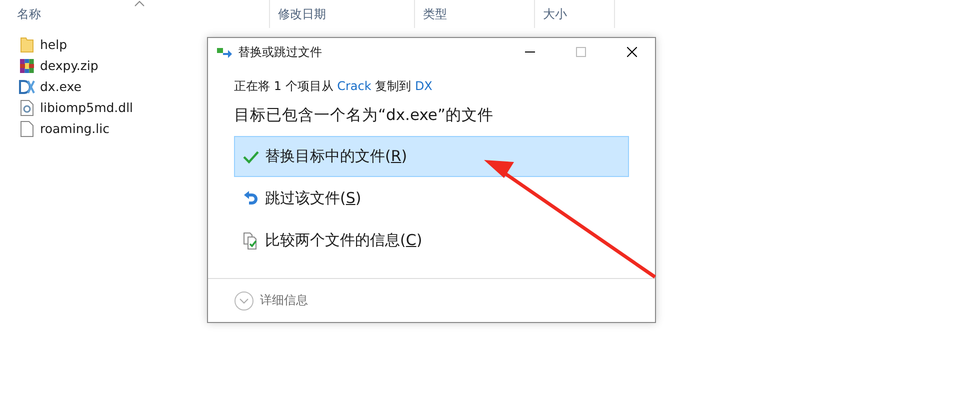  Describe the element at coordinates (27, 66) in the screenshot. I see `archive-icon` at that location.